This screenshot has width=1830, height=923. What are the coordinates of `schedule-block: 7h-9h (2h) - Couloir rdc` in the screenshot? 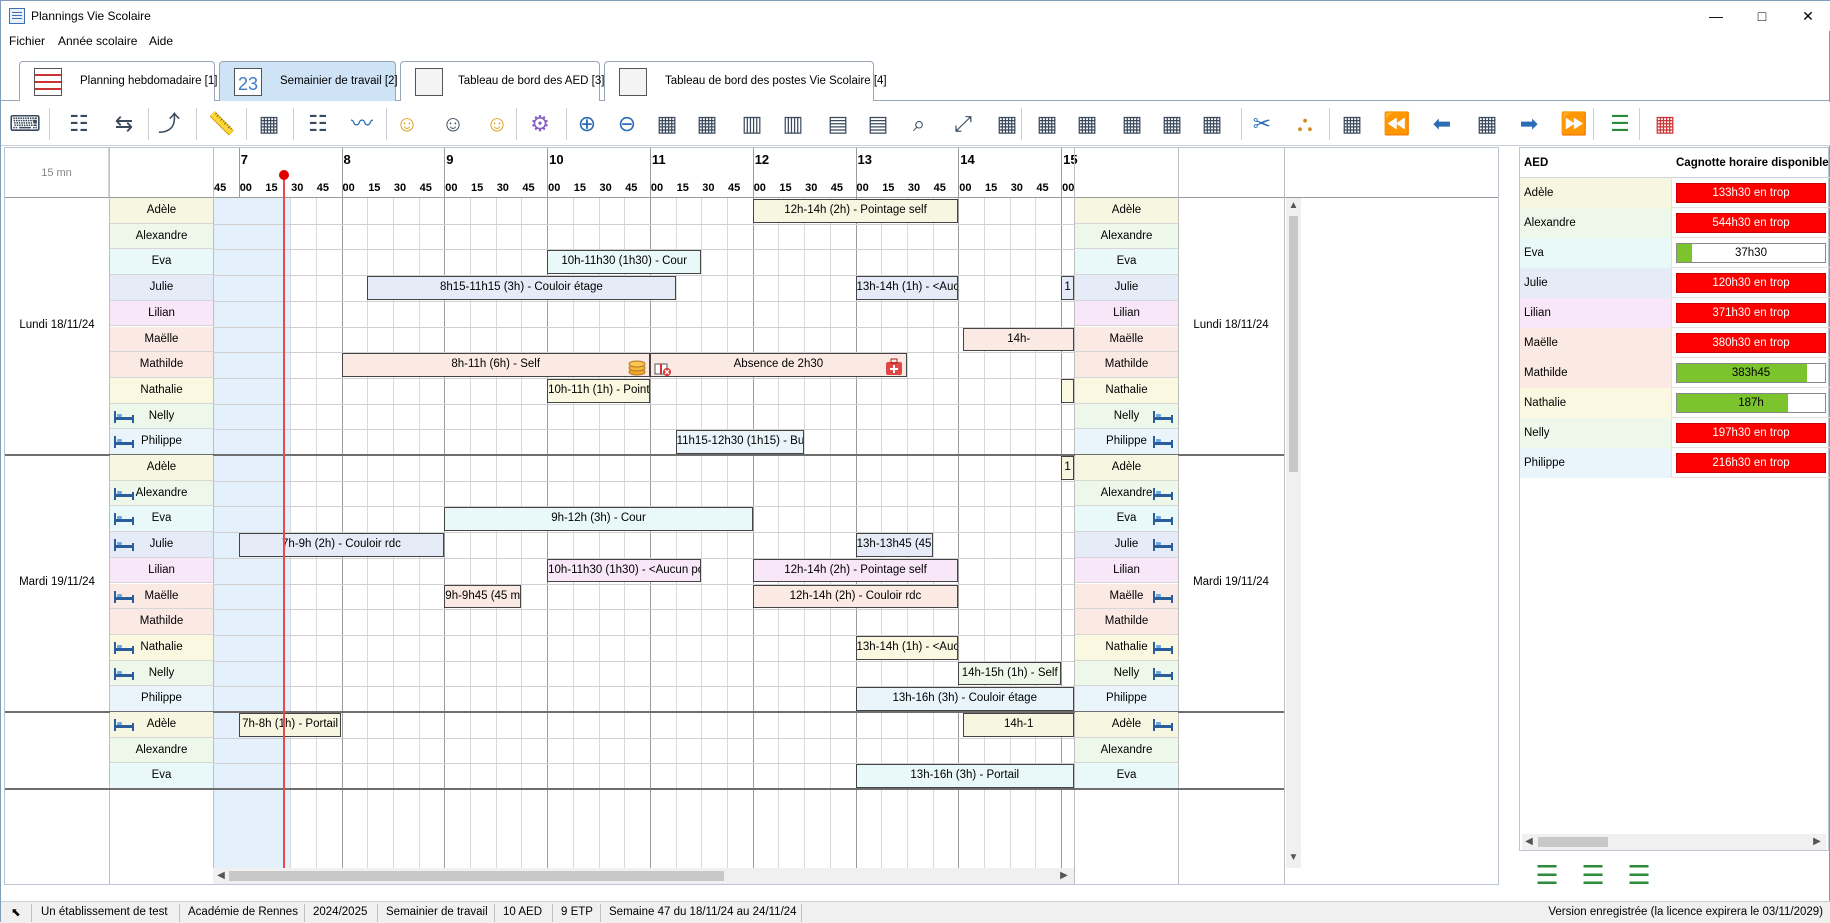 It's located at (341, 545).